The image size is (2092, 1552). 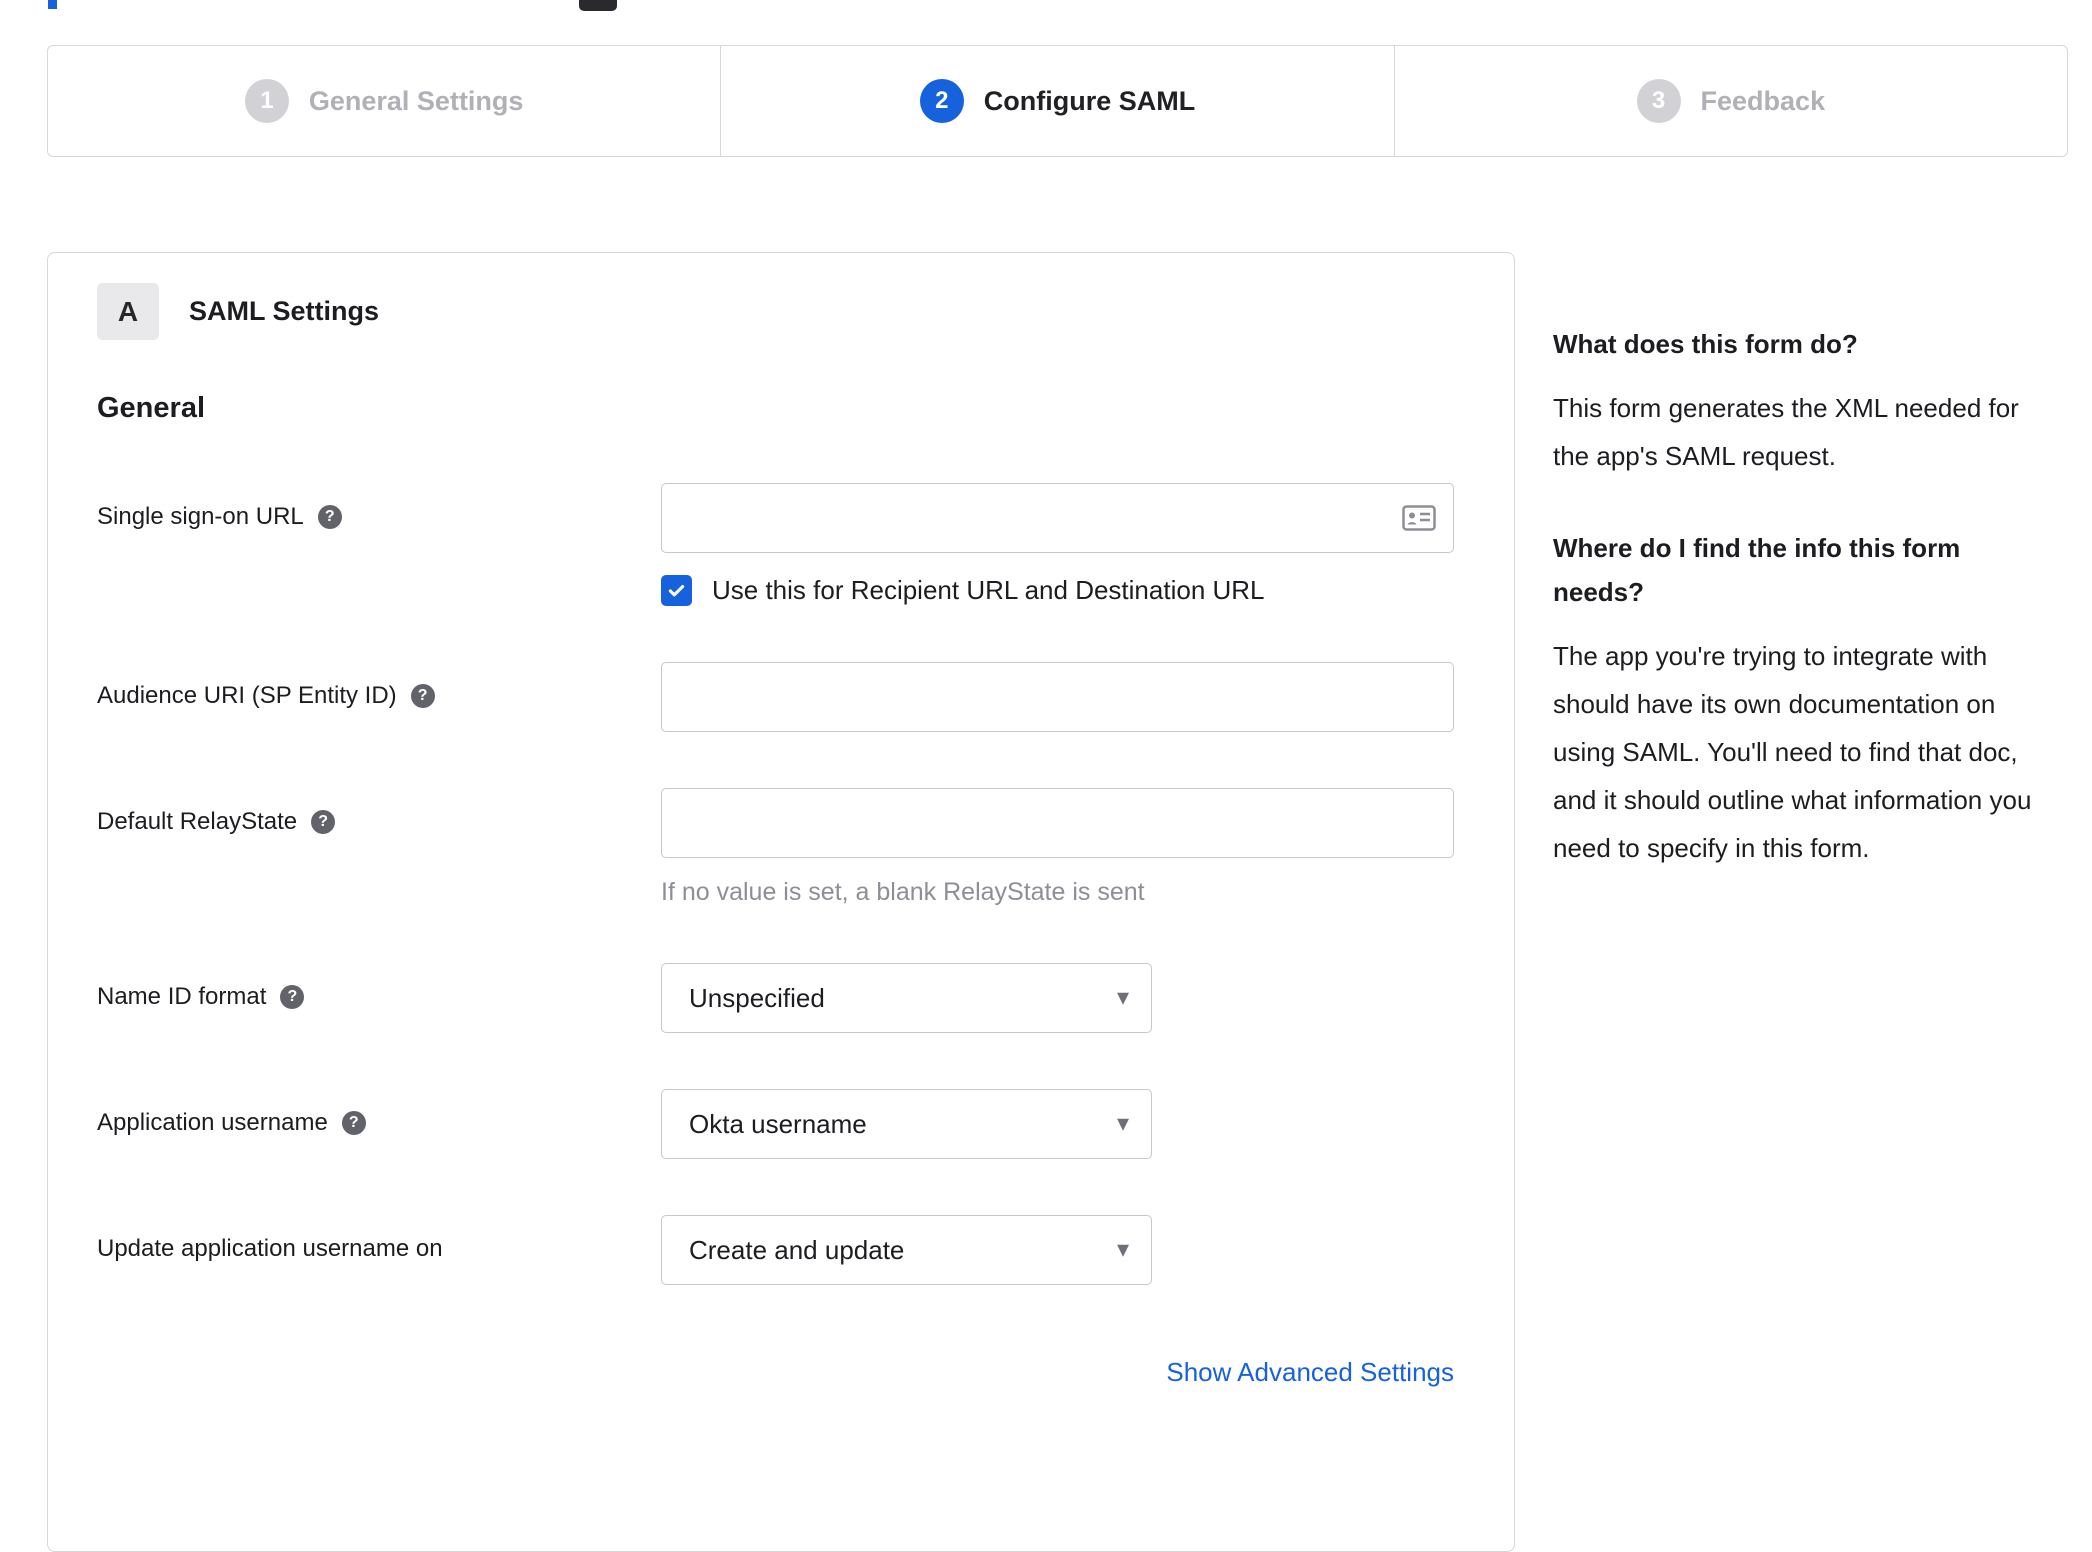 I want to click on step-label: Feedback, so click(x=1763, y=100).